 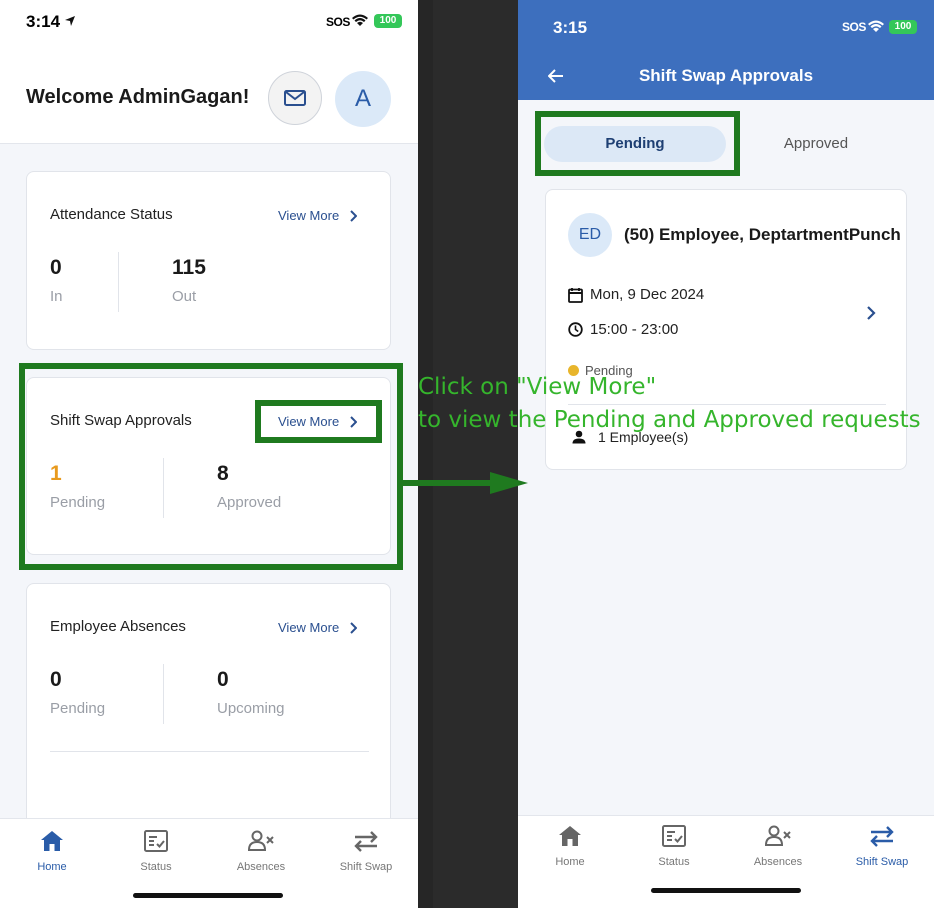 I want to click on tab-approved: Approved, so click(x=816, y=144).